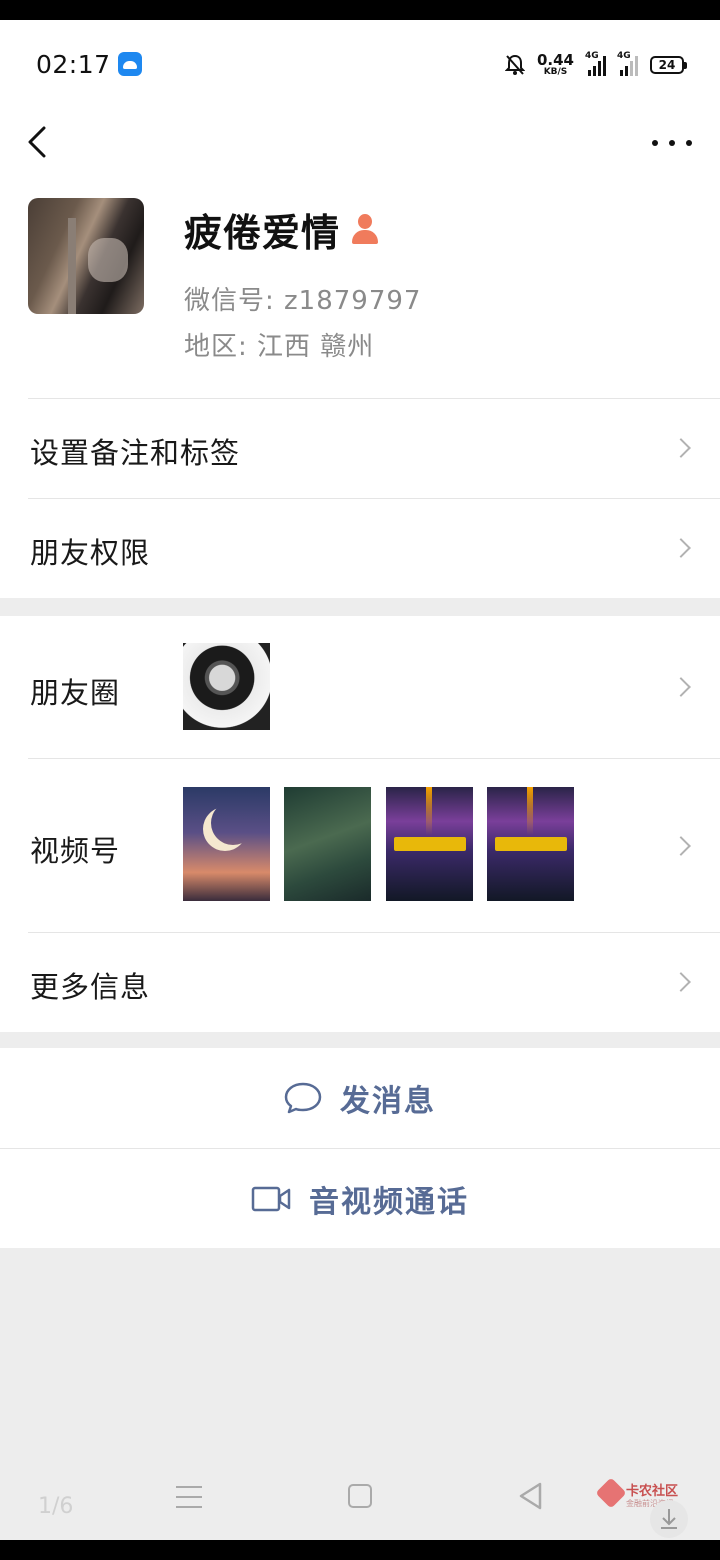 The height and width of the screenshot is (1560, 720). I want to click on menu-icon, so click(189, 1497).